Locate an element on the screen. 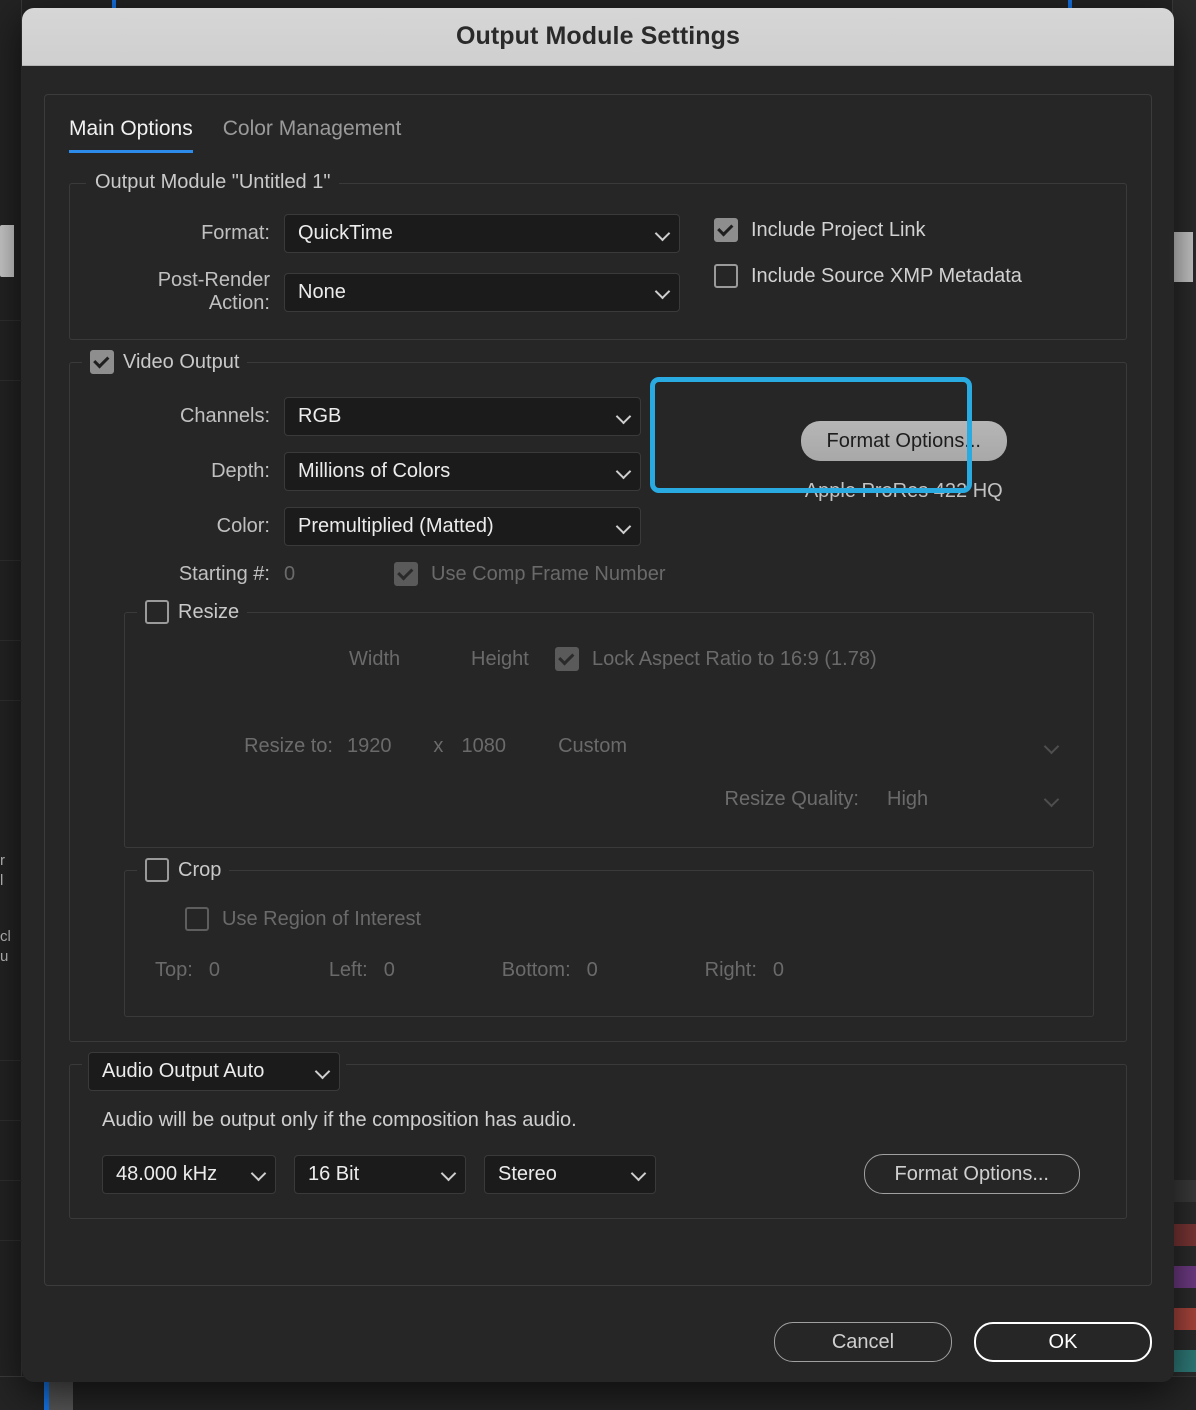 This screenshot has width=1196, height=1410. use-comp-frame-number-row: Use Comp Frame Number is located at coordinates (530, 574).